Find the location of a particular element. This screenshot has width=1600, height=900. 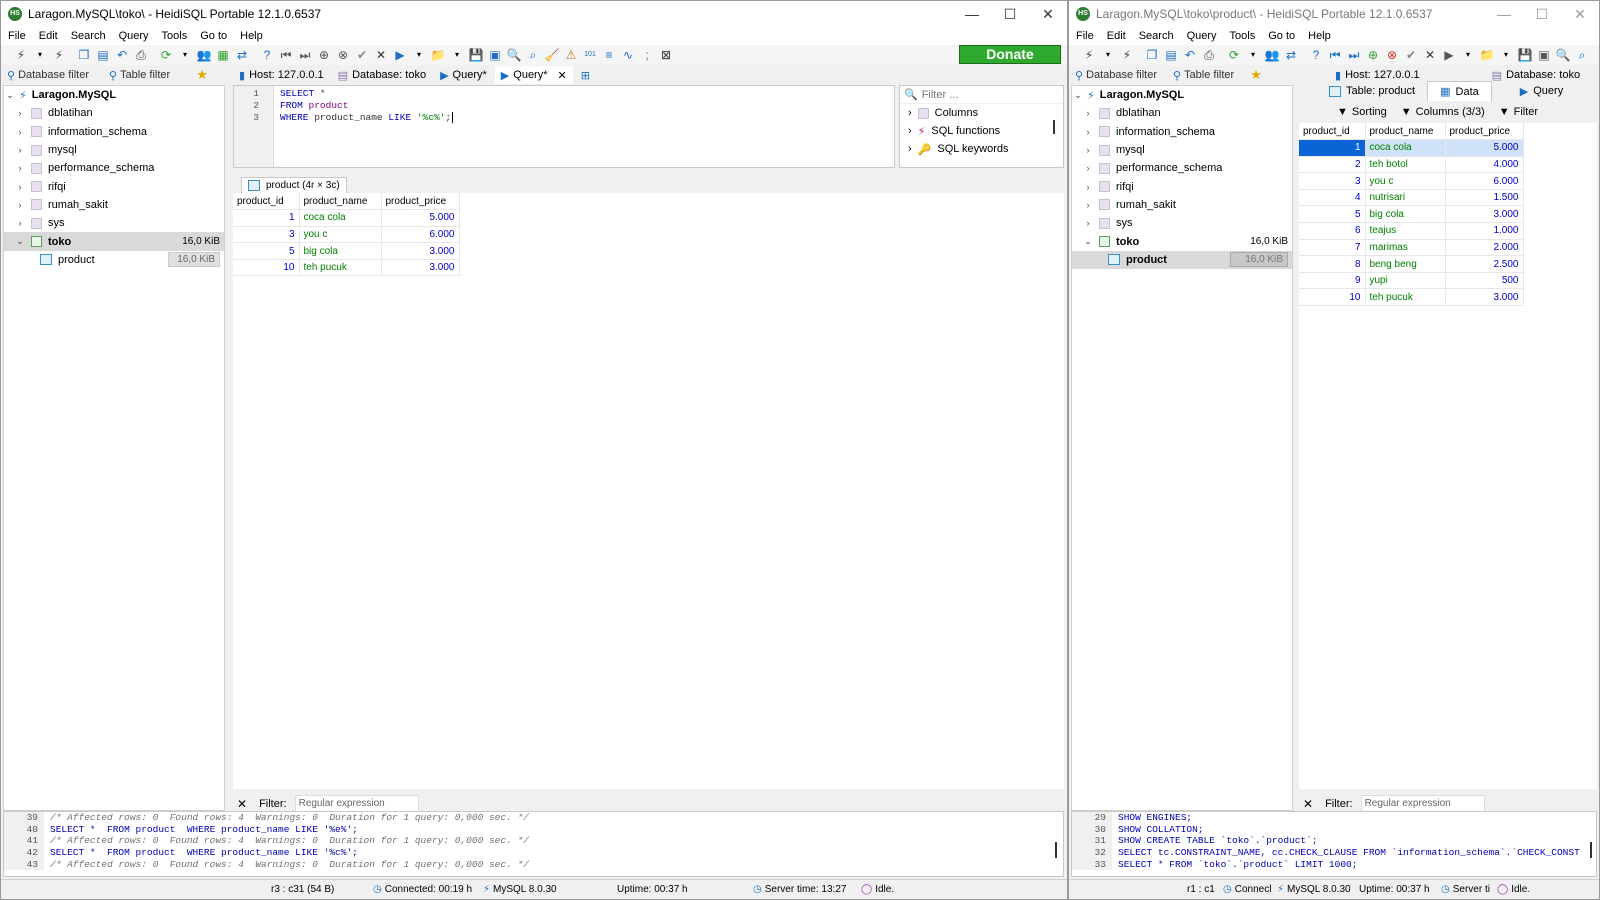

cell-id: 6 is located at coordinates (1332, 231).